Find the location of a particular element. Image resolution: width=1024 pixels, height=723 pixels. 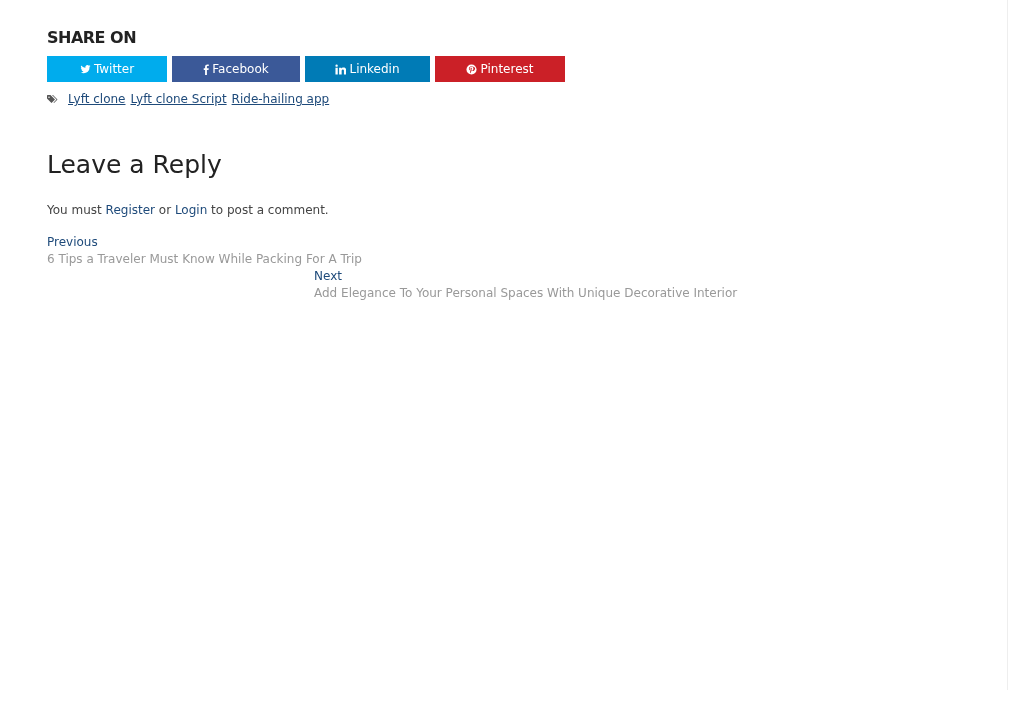

linkedin-icon is located at coordinates (341, 69).